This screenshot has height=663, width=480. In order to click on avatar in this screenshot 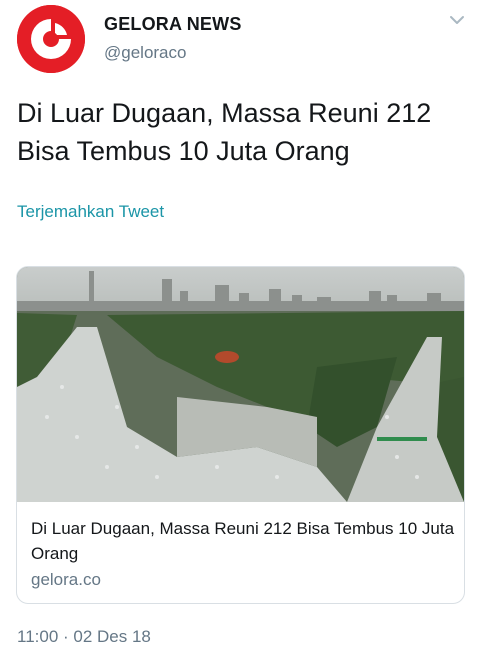, I will do `click(51, 39)`.